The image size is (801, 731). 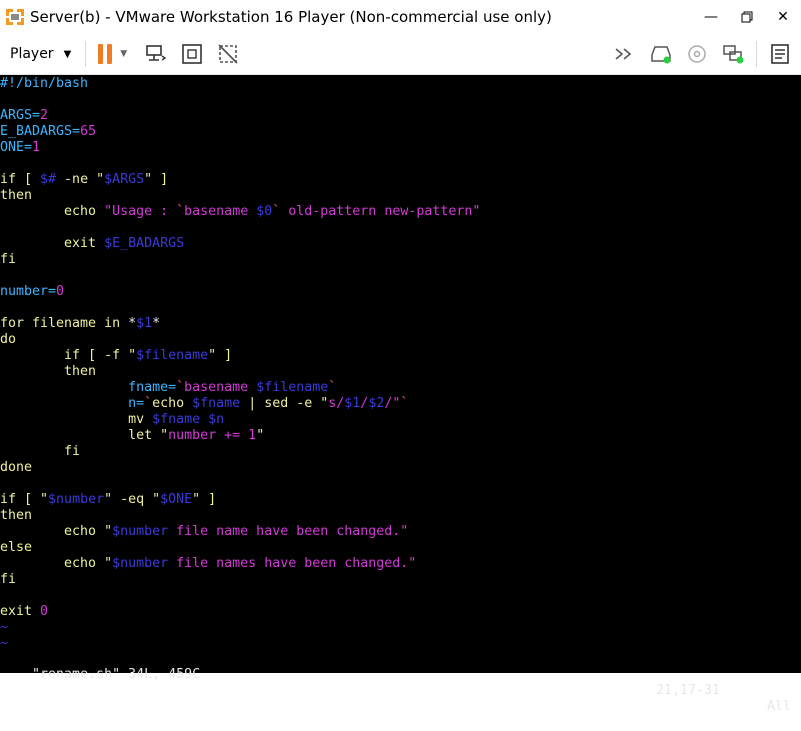 I want to click on code-token: $0, so click(x=264, y=211).